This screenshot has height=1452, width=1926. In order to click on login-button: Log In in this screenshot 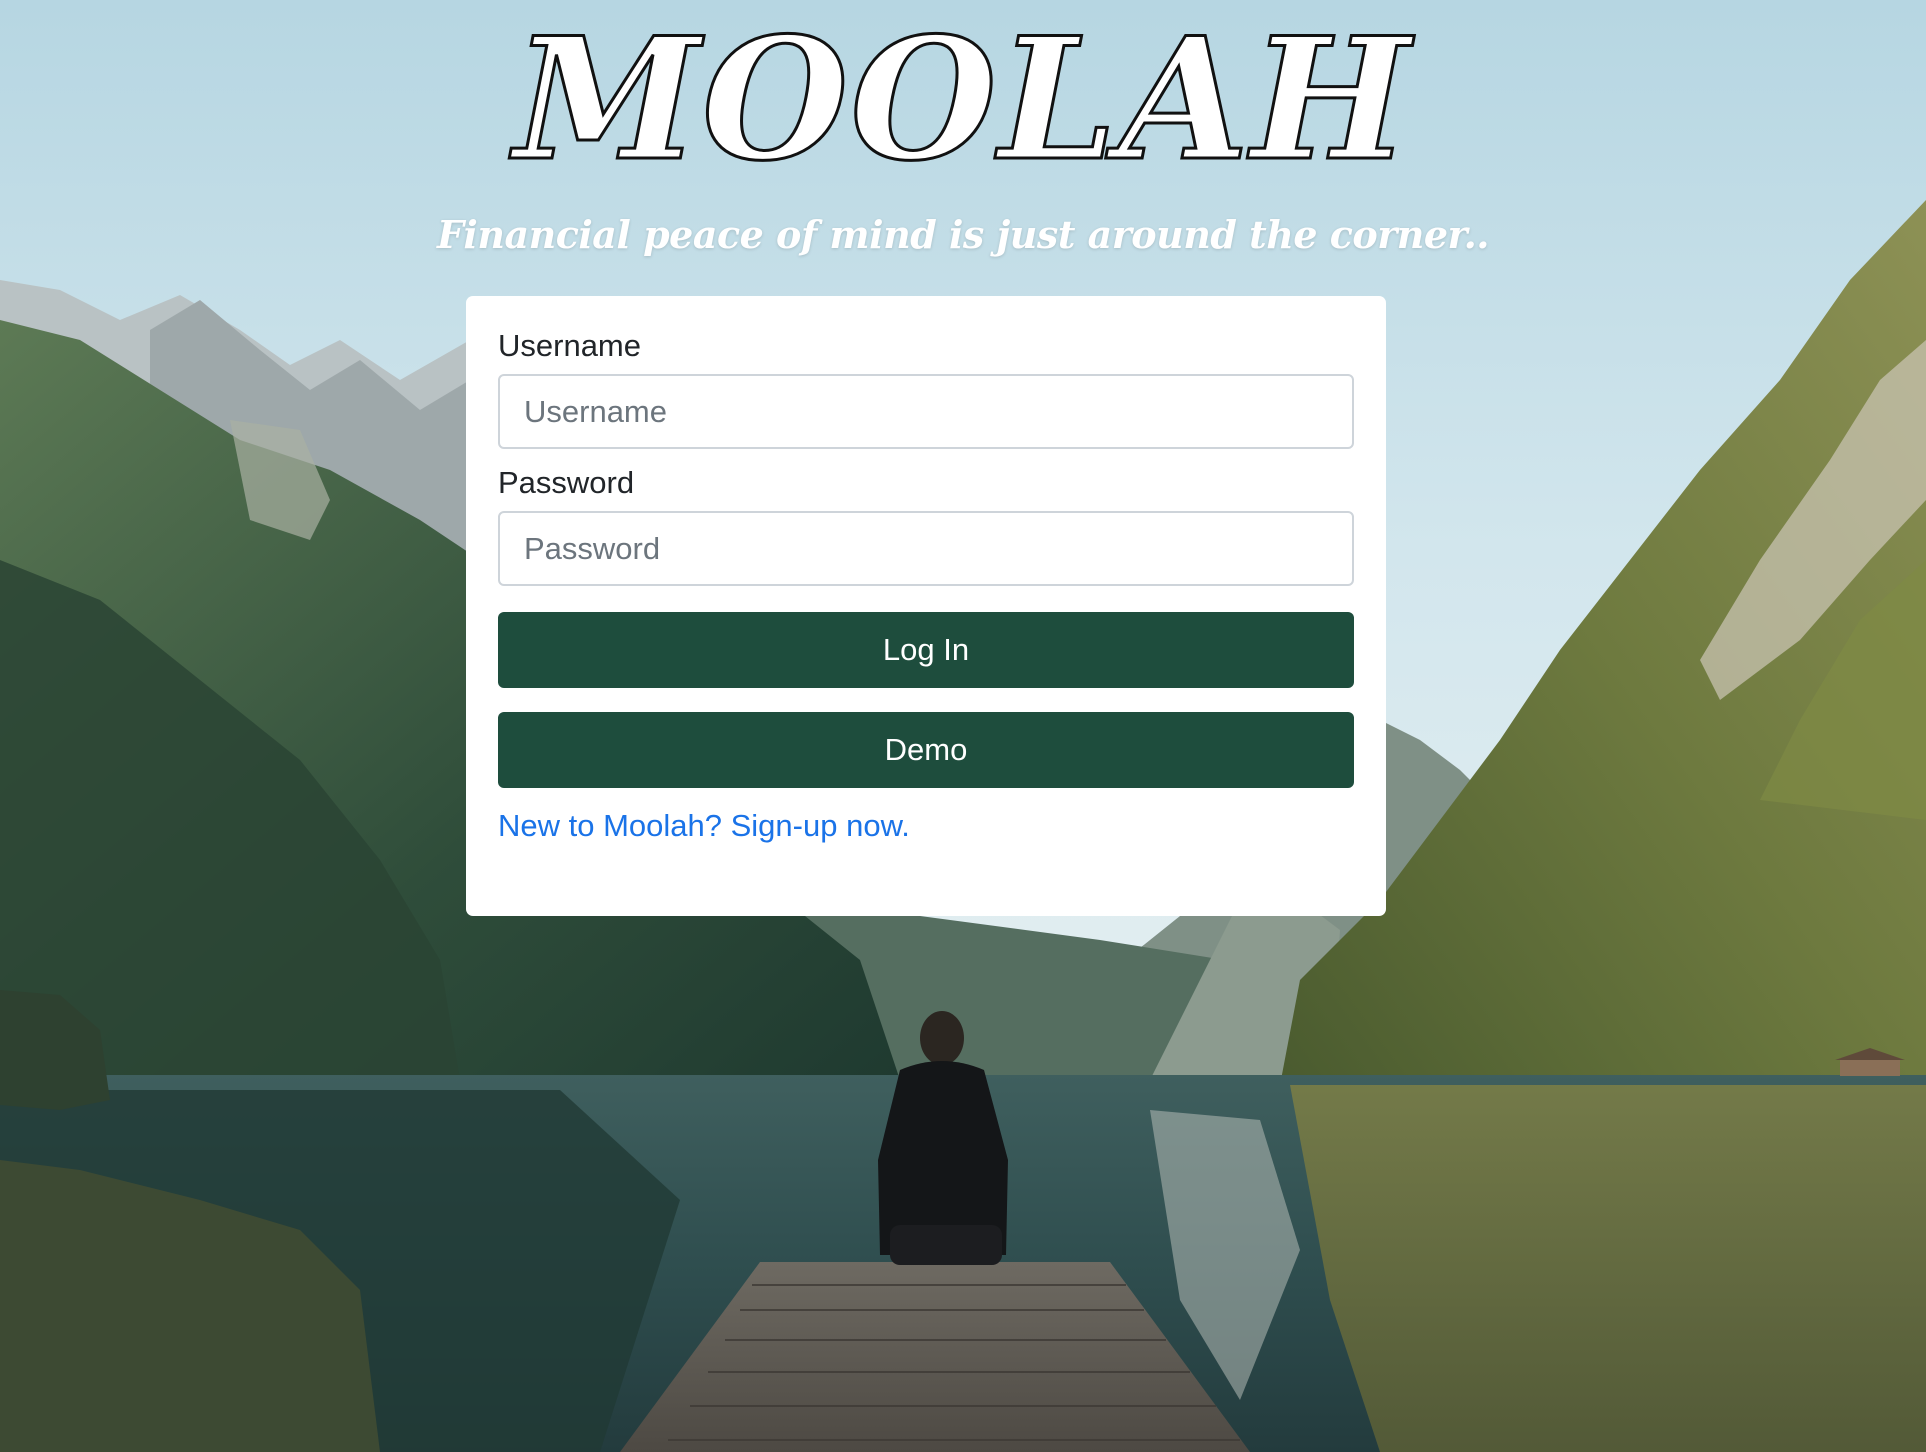, I will do `click(926, 650)`.